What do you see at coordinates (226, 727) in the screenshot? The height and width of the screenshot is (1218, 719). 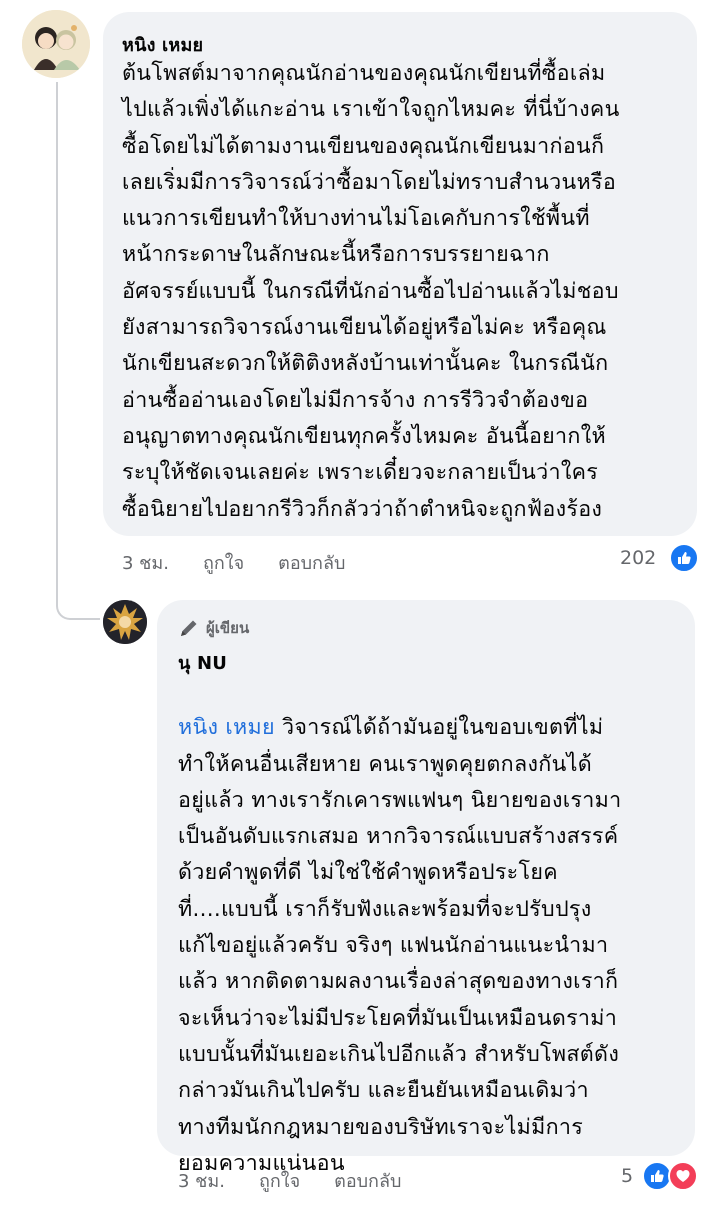 I see `mention-link: หนิง เหมย` at bounding box center [226, 727].